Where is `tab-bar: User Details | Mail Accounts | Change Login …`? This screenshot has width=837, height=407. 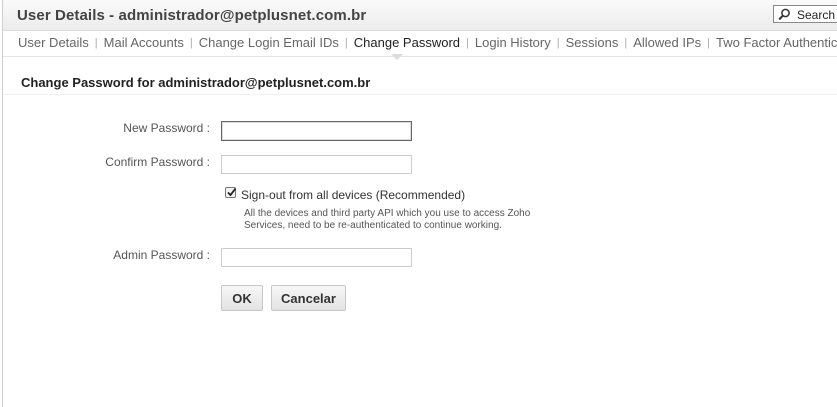 tab-bar: User Details | Mail Accounts | Change Login … is located at coordinates (420, 44).